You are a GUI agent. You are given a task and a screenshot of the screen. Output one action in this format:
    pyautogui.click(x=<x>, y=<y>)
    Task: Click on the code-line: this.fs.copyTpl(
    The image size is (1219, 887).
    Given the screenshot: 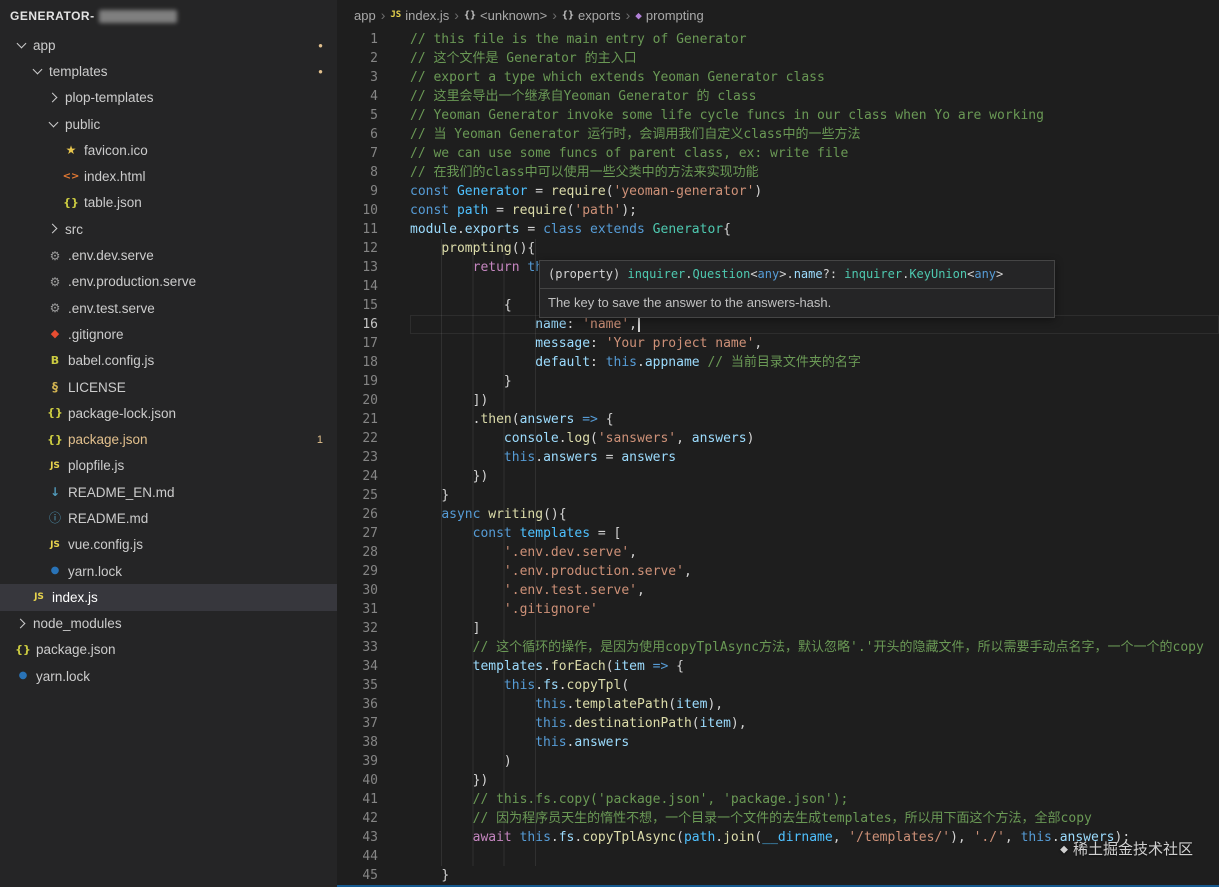 What is the action you would take?
    pyautogui.click(x=814, y=685)
    